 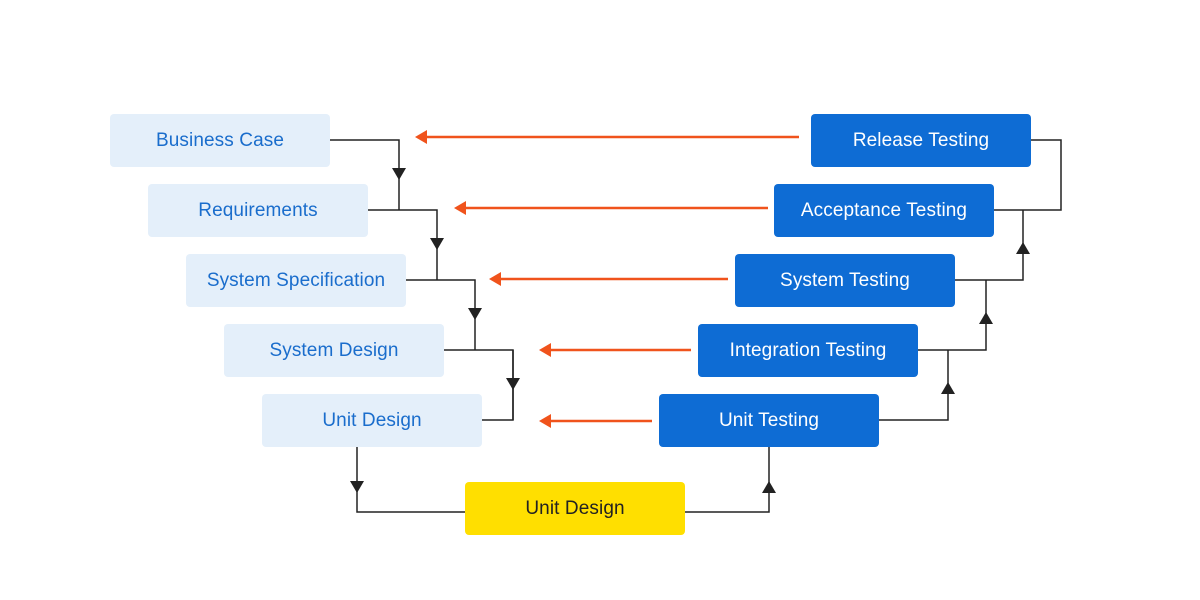 I want to click on bottom-connector-left, so click(x=410, y=480).